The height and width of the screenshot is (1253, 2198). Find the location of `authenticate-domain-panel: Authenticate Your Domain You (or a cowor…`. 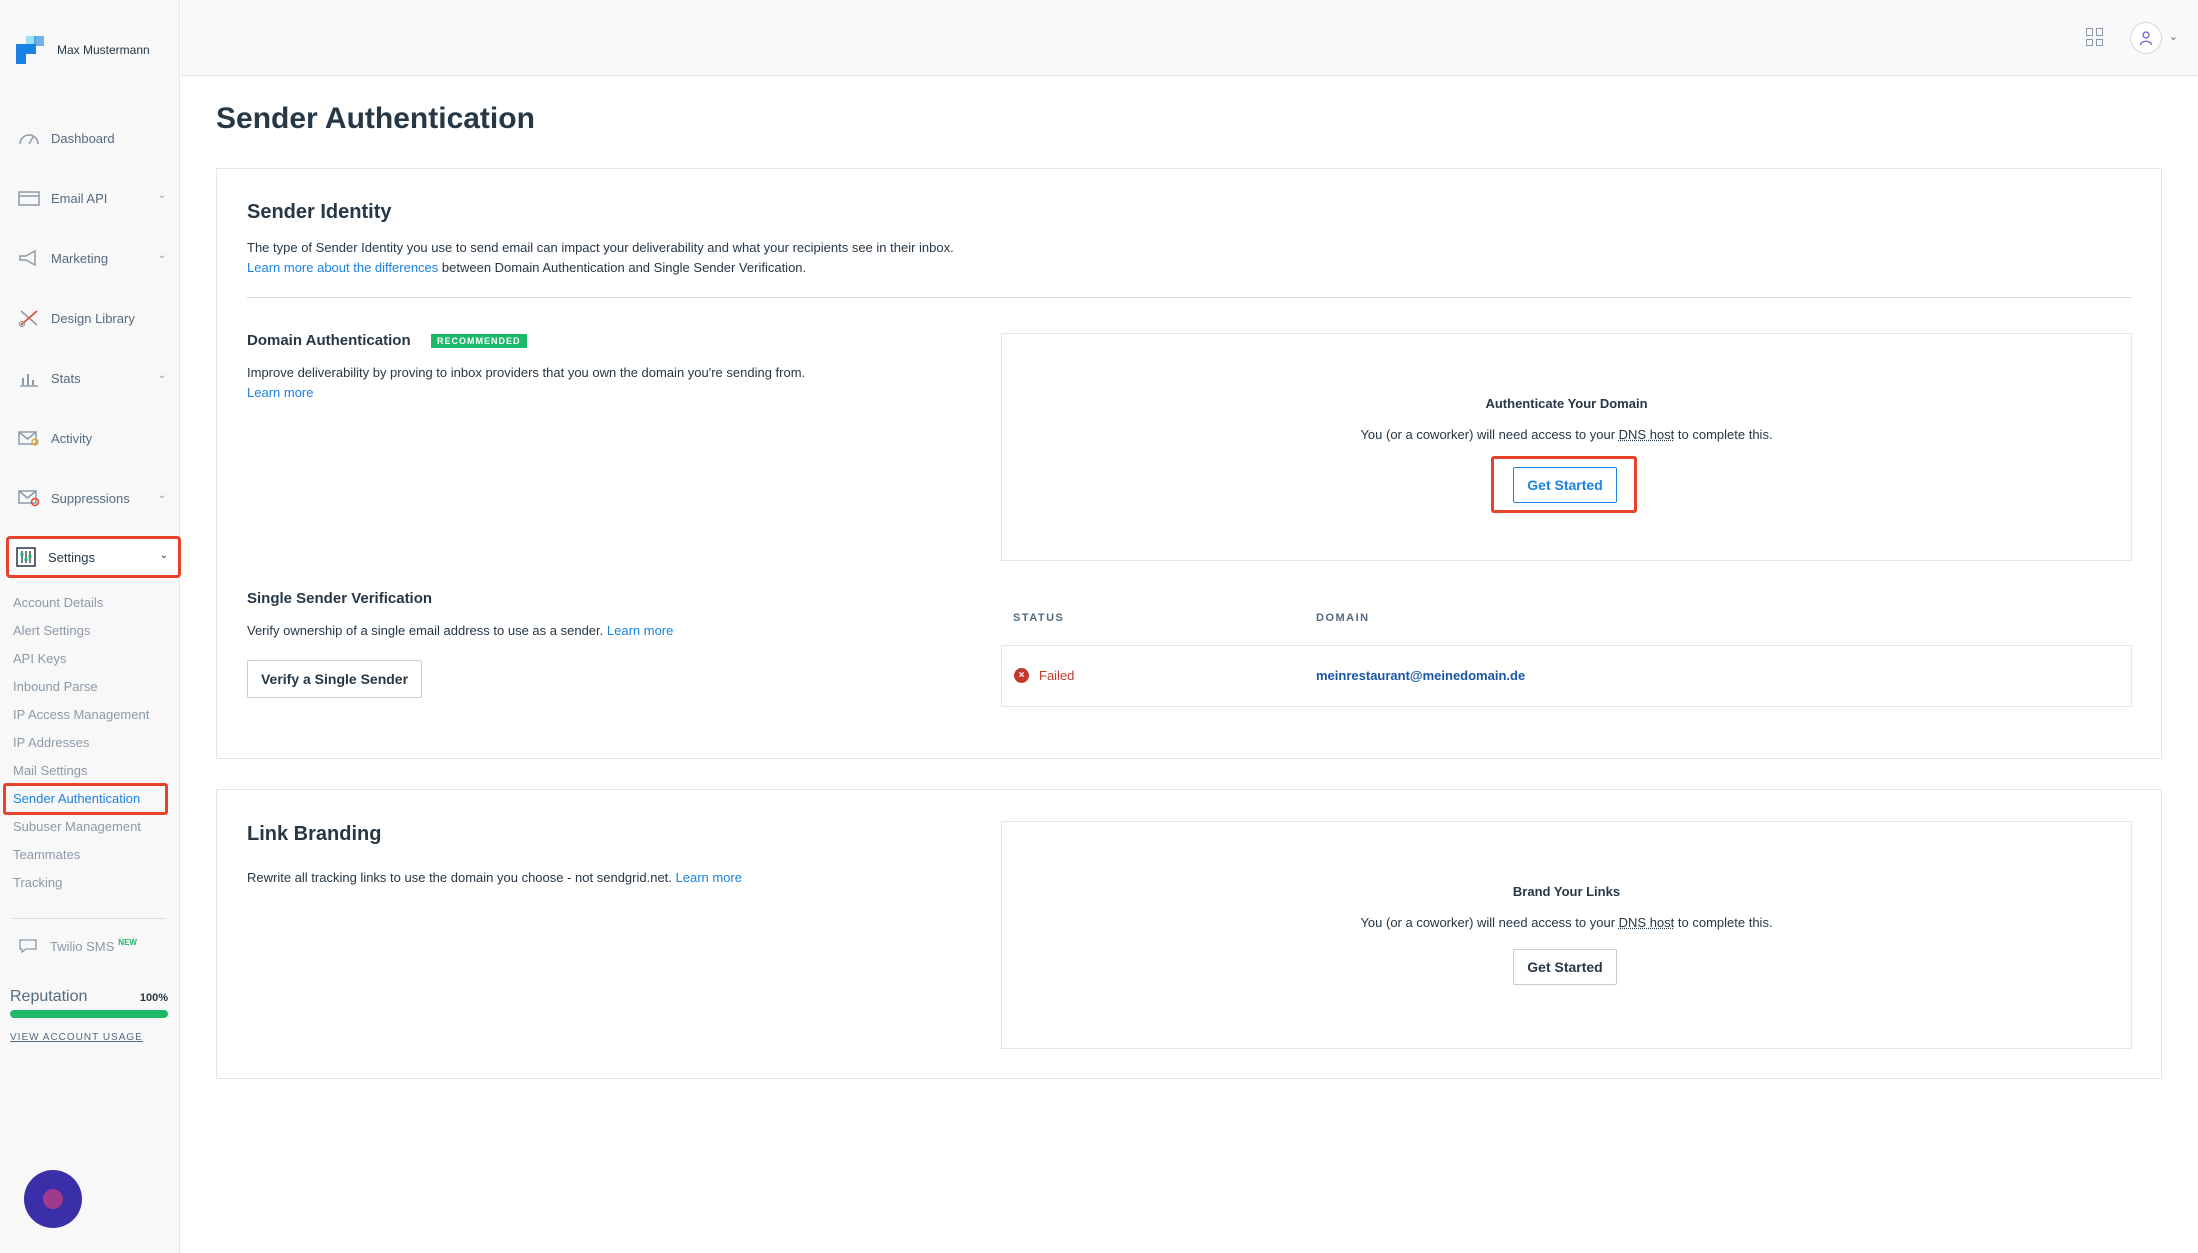

authenticate-domain-panel: Authenticate Your Domain You (or a cowor… is located at coordinates (1566, 447).